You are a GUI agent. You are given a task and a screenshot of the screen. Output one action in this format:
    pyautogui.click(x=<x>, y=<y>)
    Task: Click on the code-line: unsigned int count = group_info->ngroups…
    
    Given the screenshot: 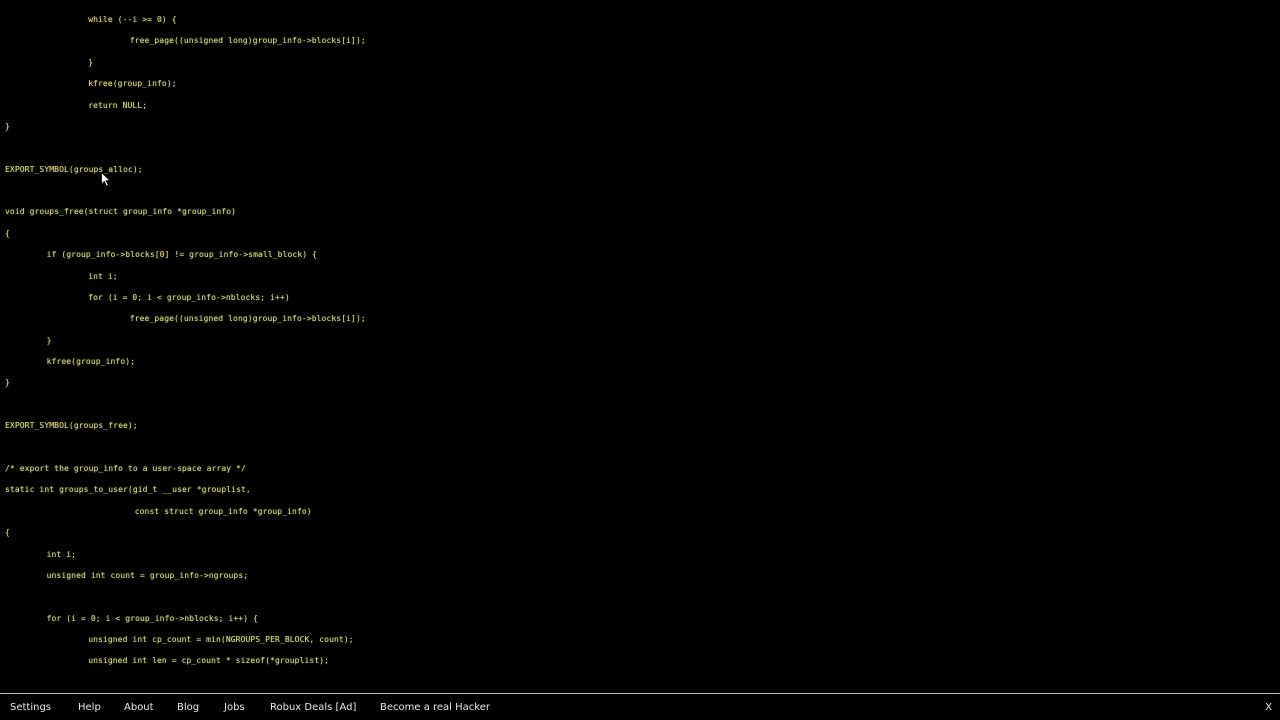 What is the action you would take?
    pyautogui.click(x=147, y=575)
    